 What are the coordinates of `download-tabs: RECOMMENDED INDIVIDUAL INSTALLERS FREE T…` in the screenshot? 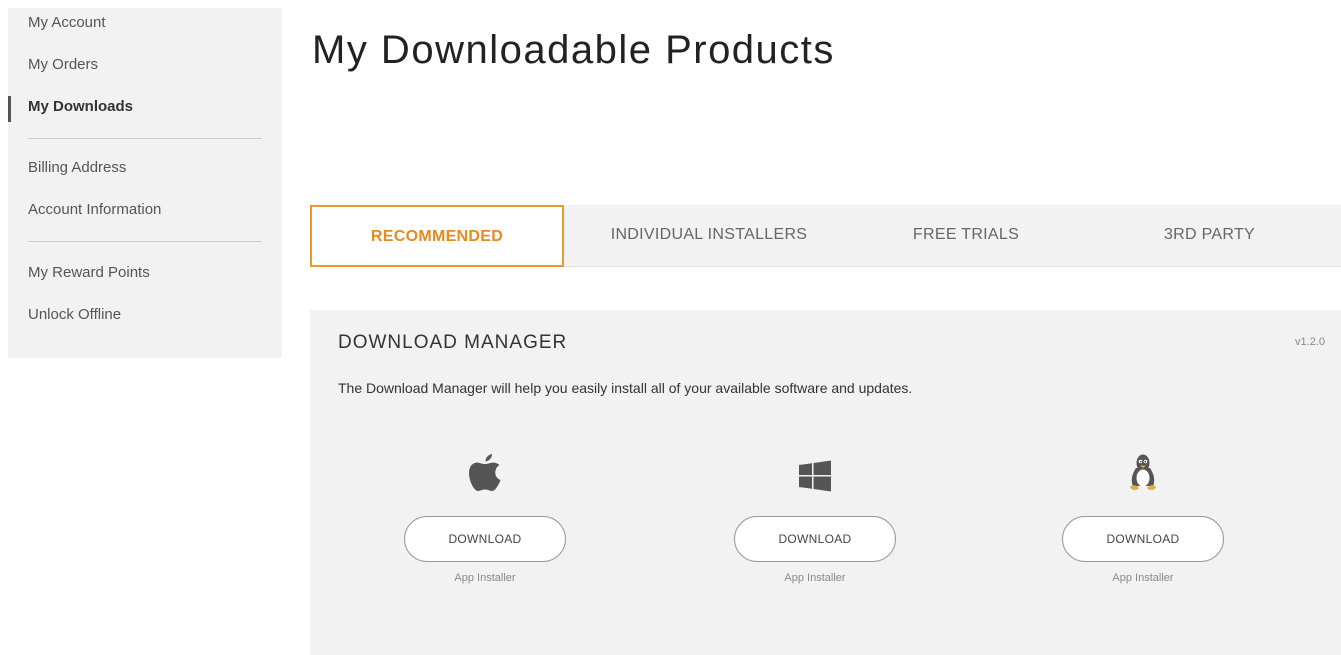 It's located at (825, 236).